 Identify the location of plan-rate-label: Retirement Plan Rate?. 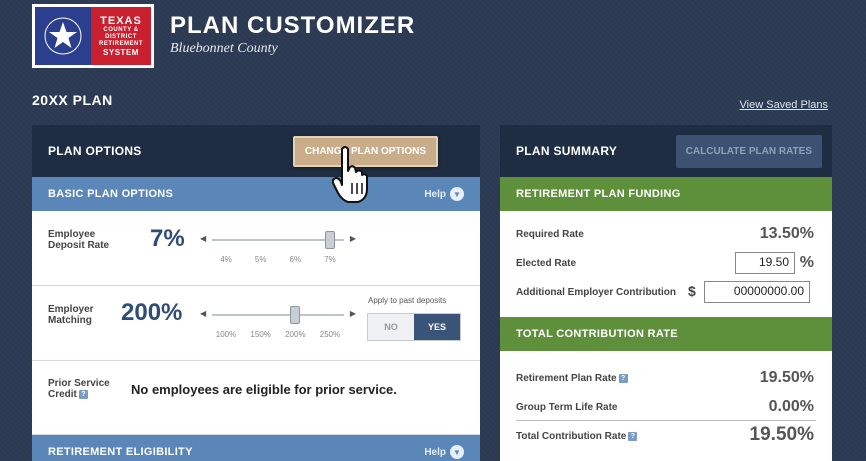
(572, 378).